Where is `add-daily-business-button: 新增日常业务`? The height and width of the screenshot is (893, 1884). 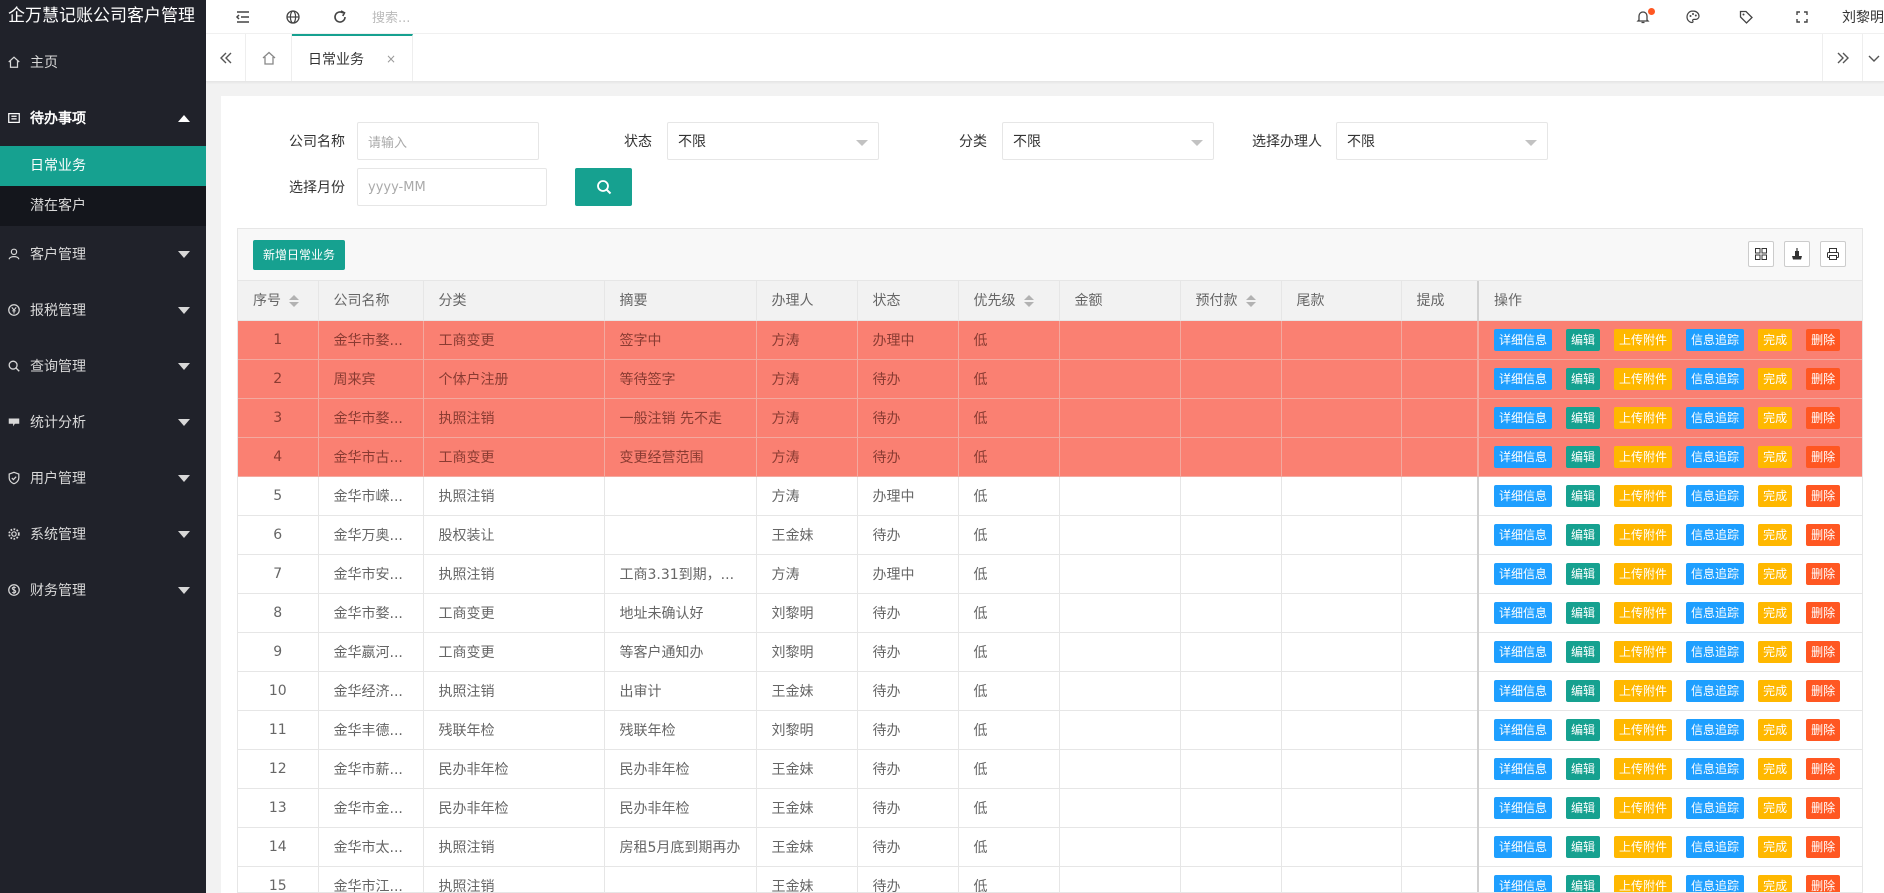
add-daily-business-button: 新增日常业务 is located at coordinates (299, 255).